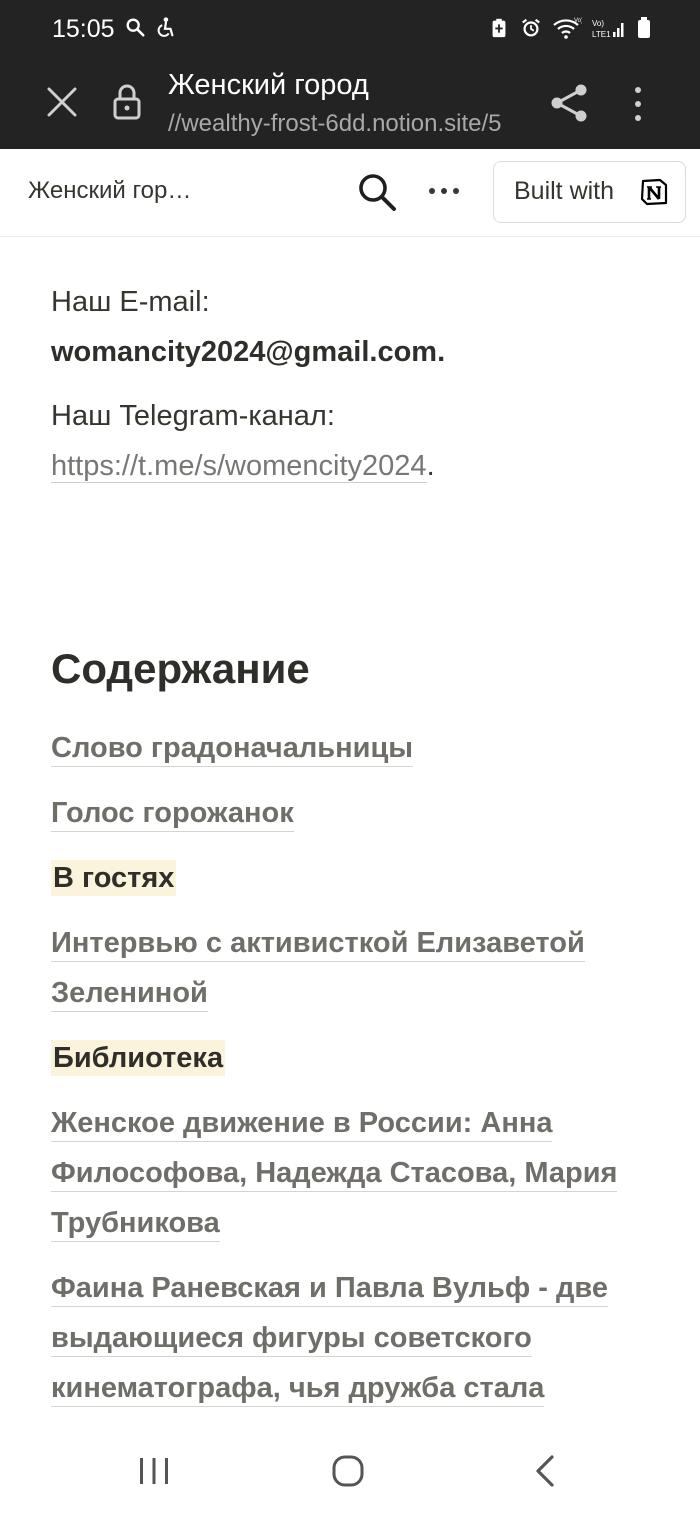 The width and height of the screenshot is (700, 1517). I want to click on lock-icon, so click(127, 102).